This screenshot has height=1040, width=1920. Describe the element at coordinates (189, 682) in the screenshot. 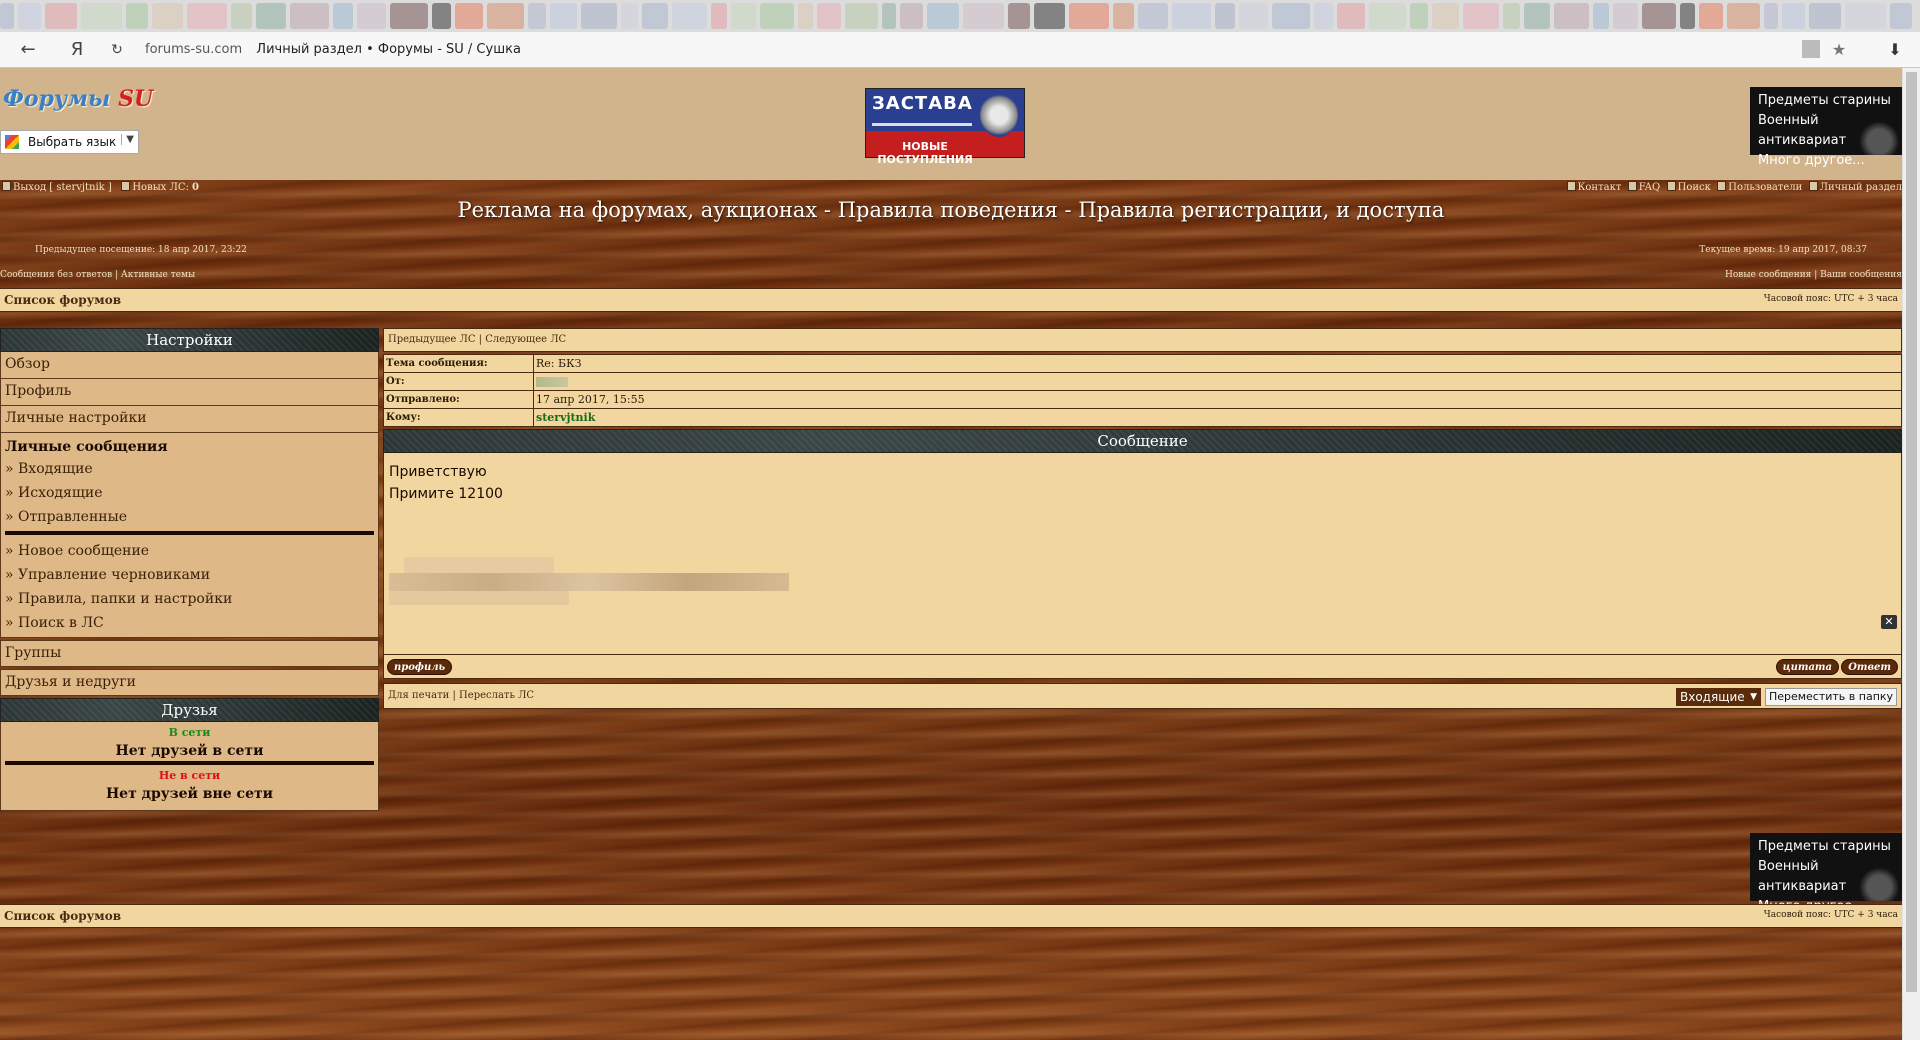

I see `sidebar-item-friends-foes: Друзья и недруги` at that location.